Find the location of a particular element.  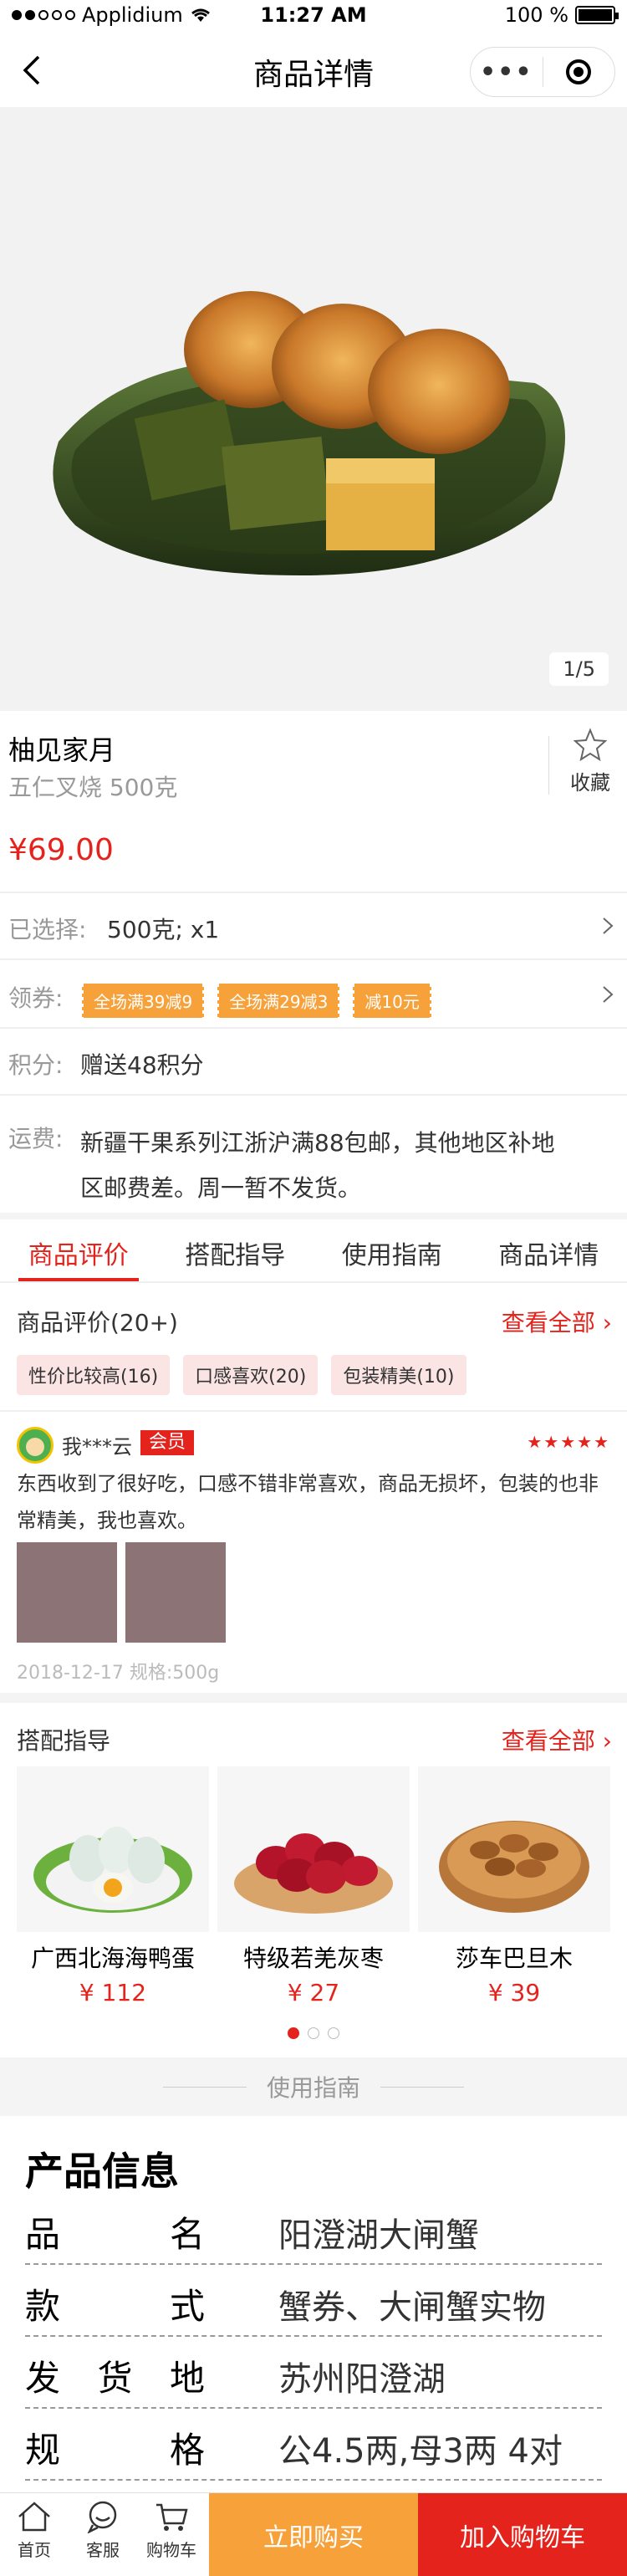

bottom-action-bar: 首页 客服 购物车 立即购买 加入购物车 is located at coordinates (313, 2534).